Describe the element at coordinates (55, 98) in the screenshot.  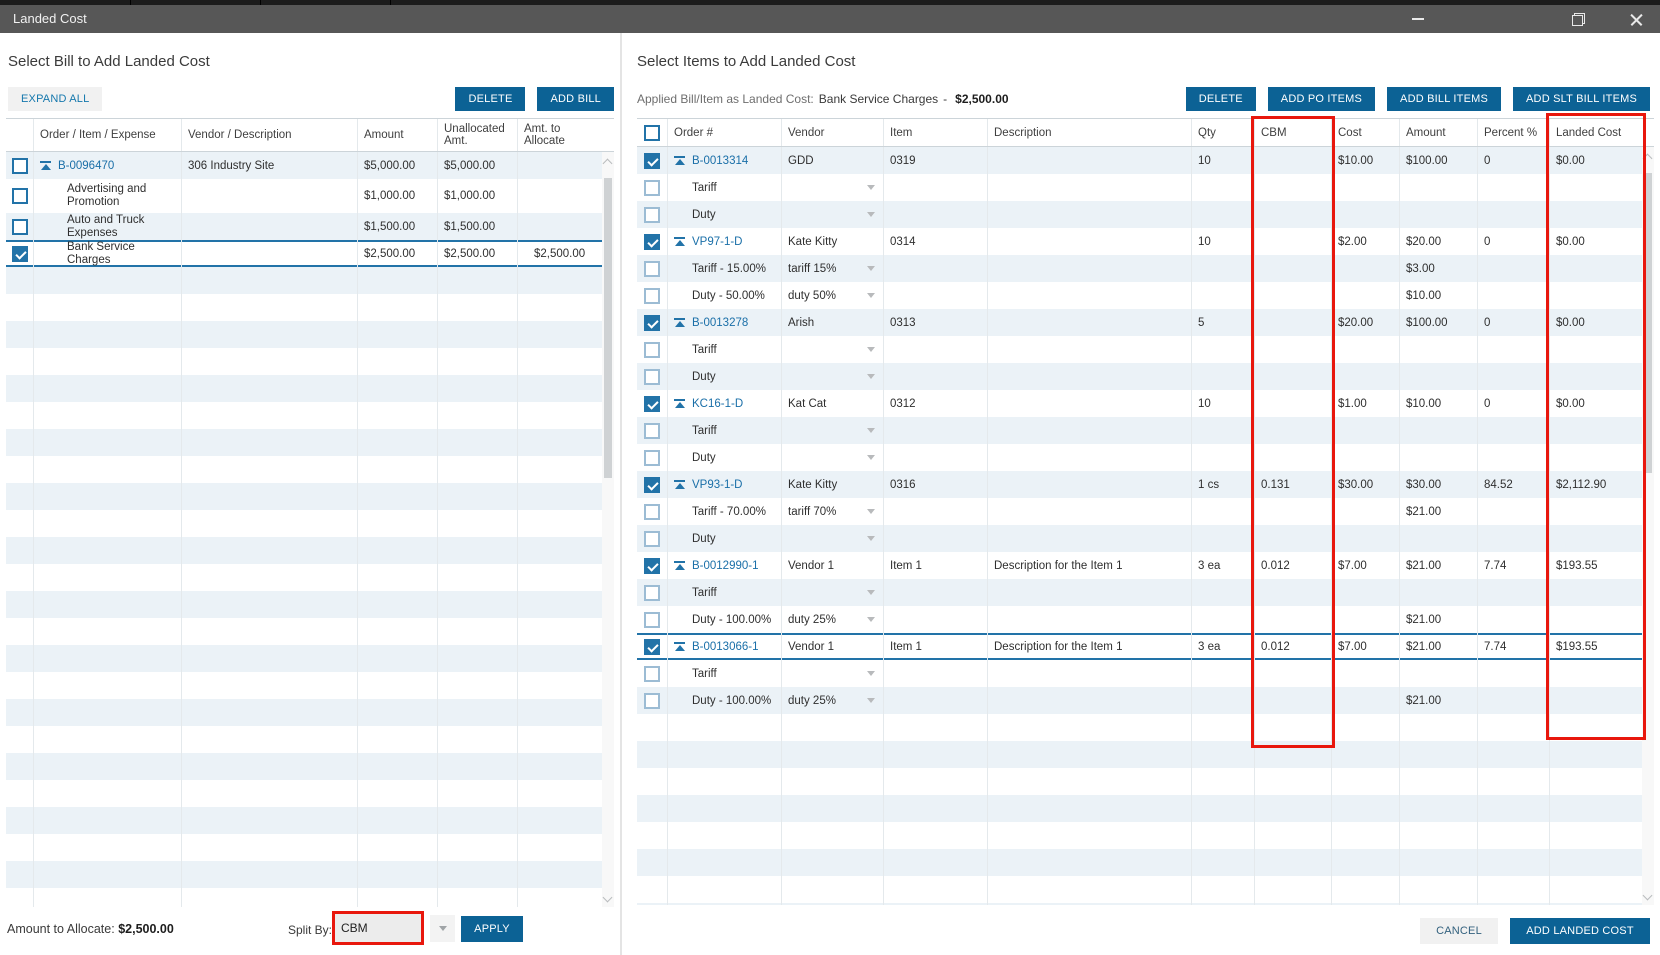
I see `expand-all-button: EXPAND ALL` at that location.